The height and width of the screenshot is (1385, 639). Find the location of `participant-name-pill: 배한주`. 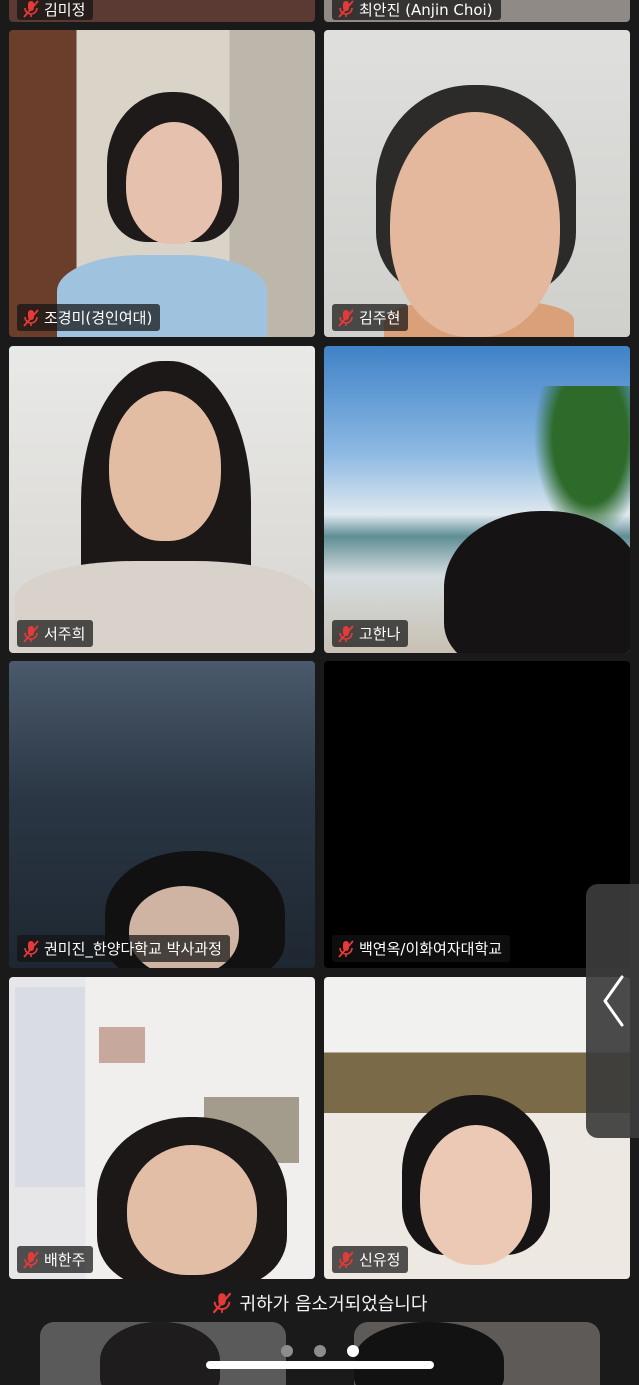

participant-name-pill: 배한주 is located at coordinates (55, 1259).